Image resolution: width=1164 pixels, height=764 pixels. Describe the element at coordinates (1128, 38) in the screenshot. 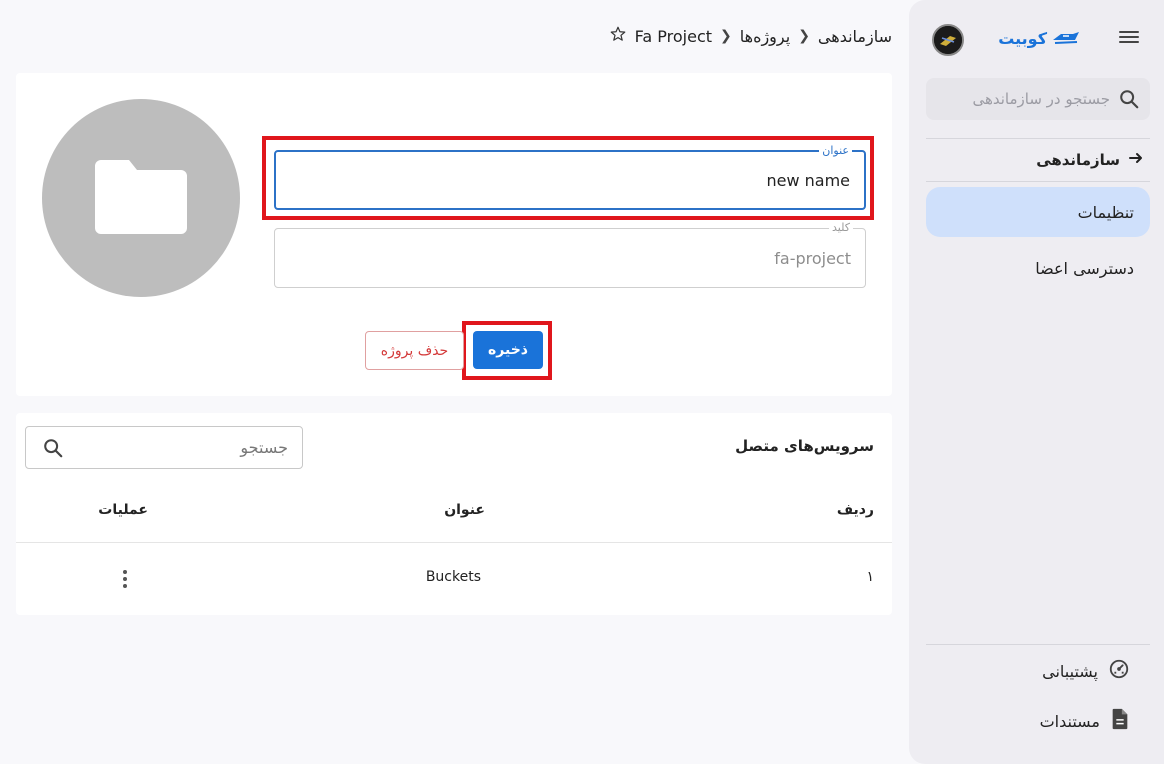

I see `menu-icon` at that location.